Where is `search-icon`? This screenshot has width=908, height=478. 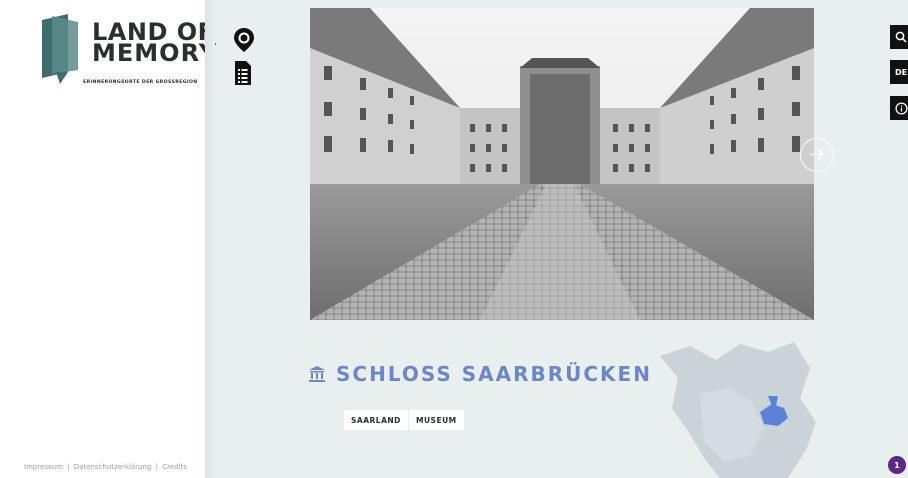
search-icon is located at coordinates (901, 37).